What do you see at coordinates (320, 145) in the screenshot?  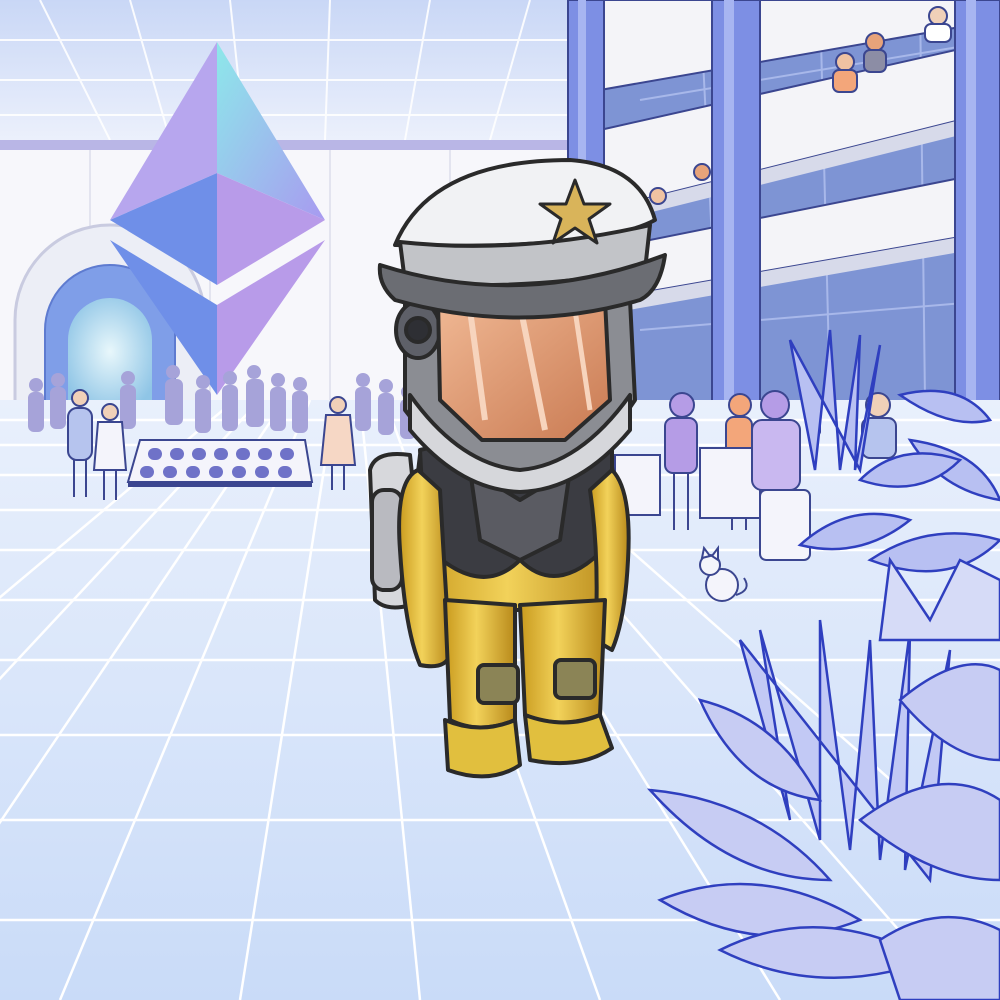 I see `wall-trim` at bounding box center [320, 145].